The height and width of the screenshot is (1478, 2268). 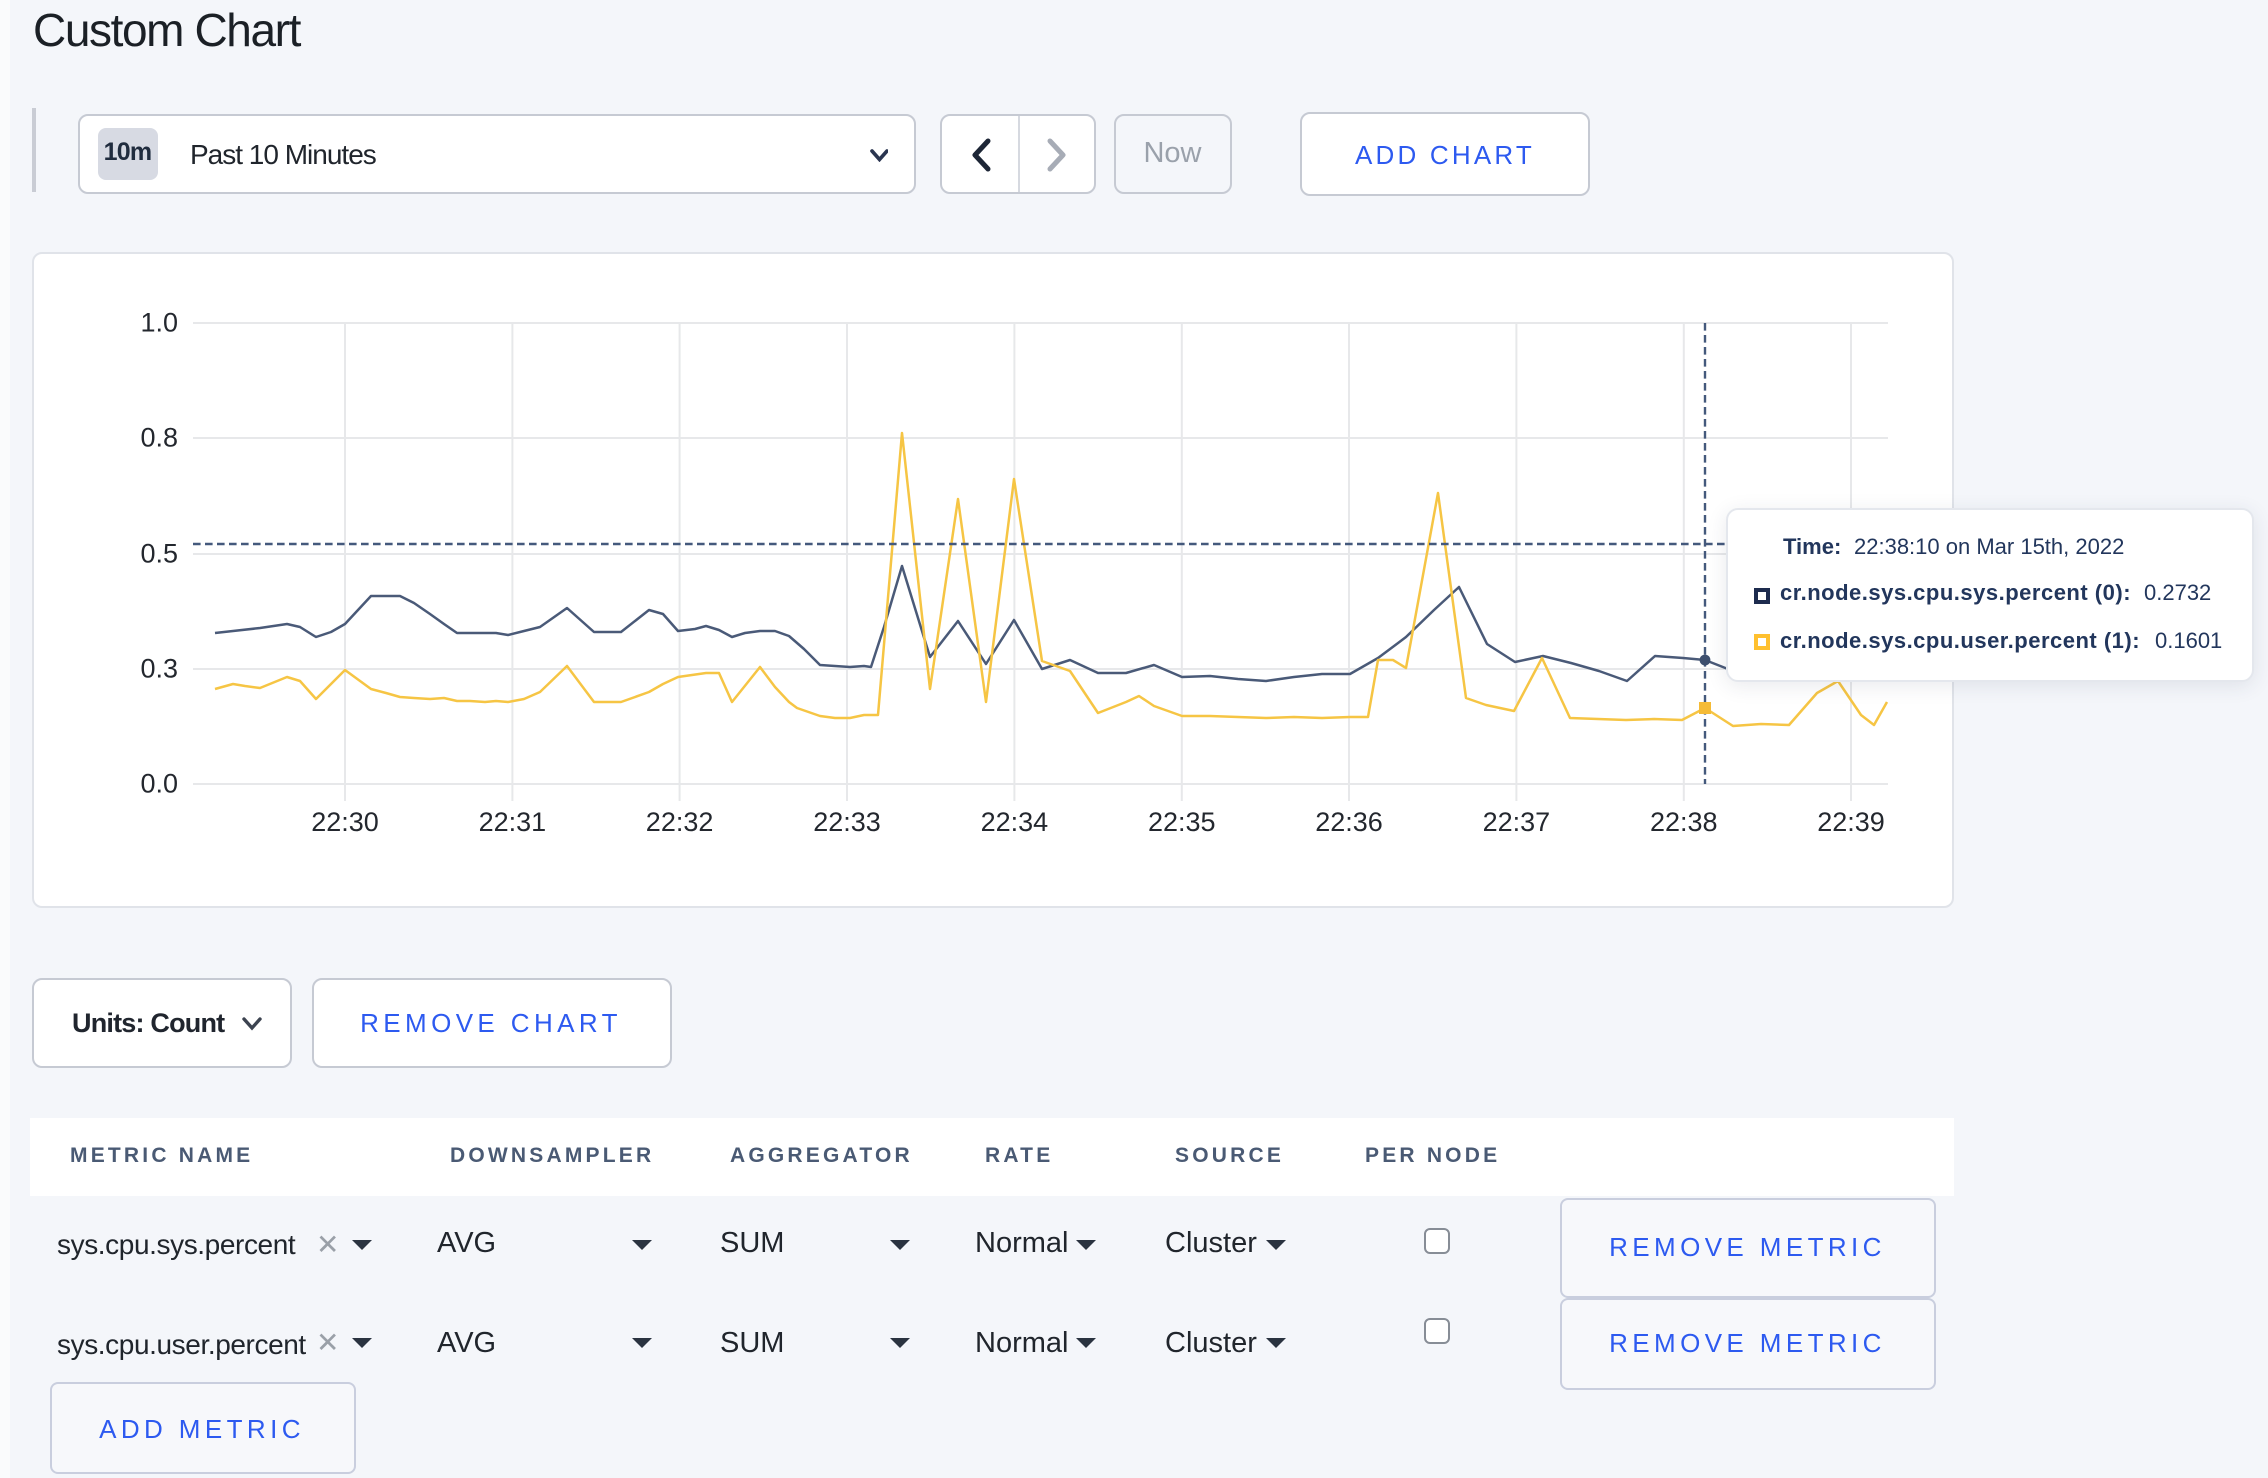 I want to click on svg-text: 1.0, so click(x=158, y=321).